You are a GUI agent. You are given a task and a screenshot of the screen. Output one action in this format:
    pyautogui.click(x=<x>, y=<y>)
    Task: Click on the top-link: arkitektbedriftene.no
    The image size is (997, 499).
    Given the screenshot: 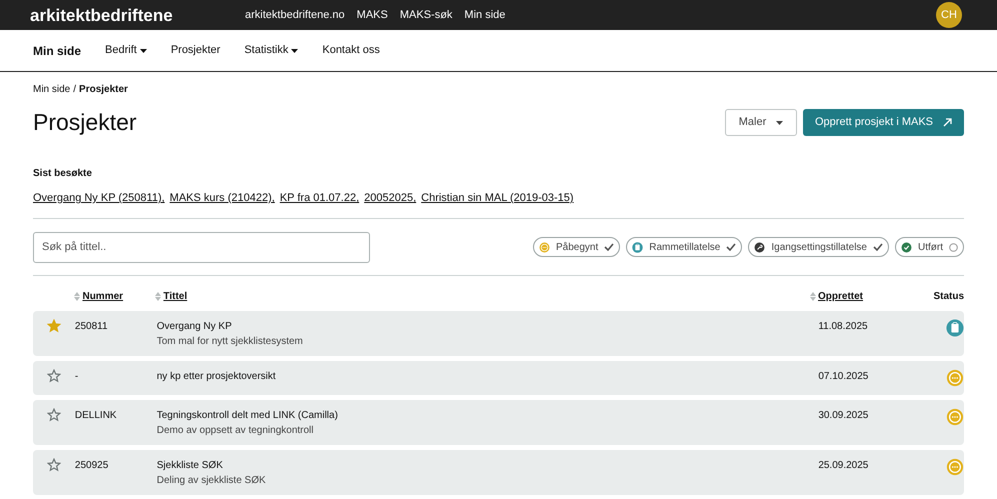 What is the action you would take?
    pyautogui.click(x=295, y=15)
    